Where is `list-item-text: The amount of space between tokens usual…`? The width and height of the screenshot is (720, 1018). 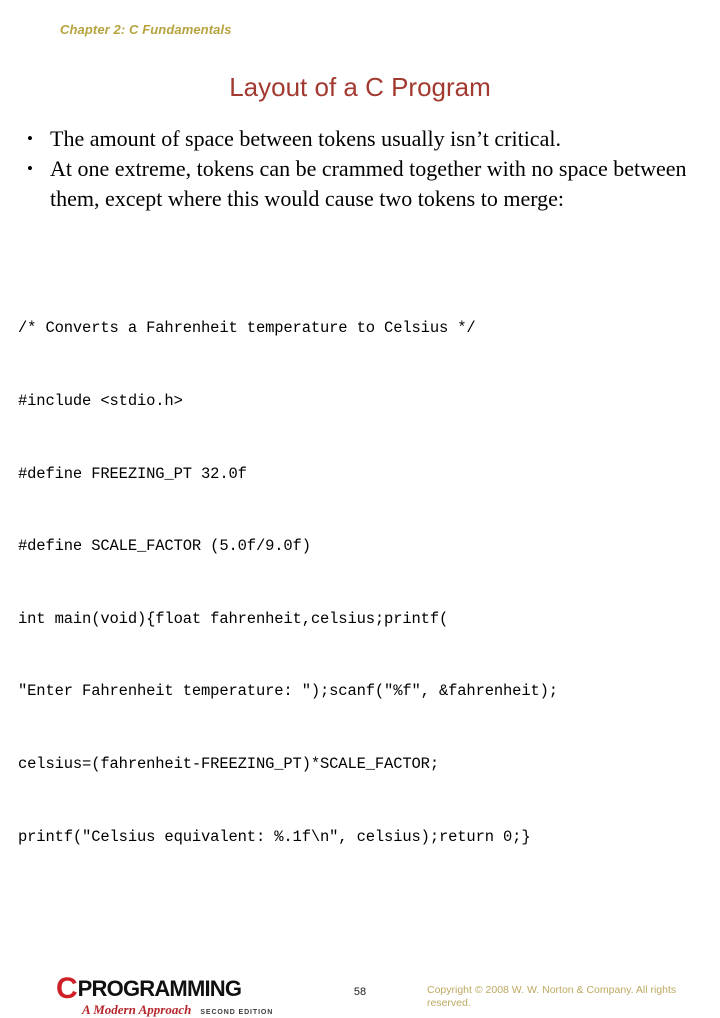 list-item-text: The amount of space between tokens usual… is located at coordinates (305, 138).